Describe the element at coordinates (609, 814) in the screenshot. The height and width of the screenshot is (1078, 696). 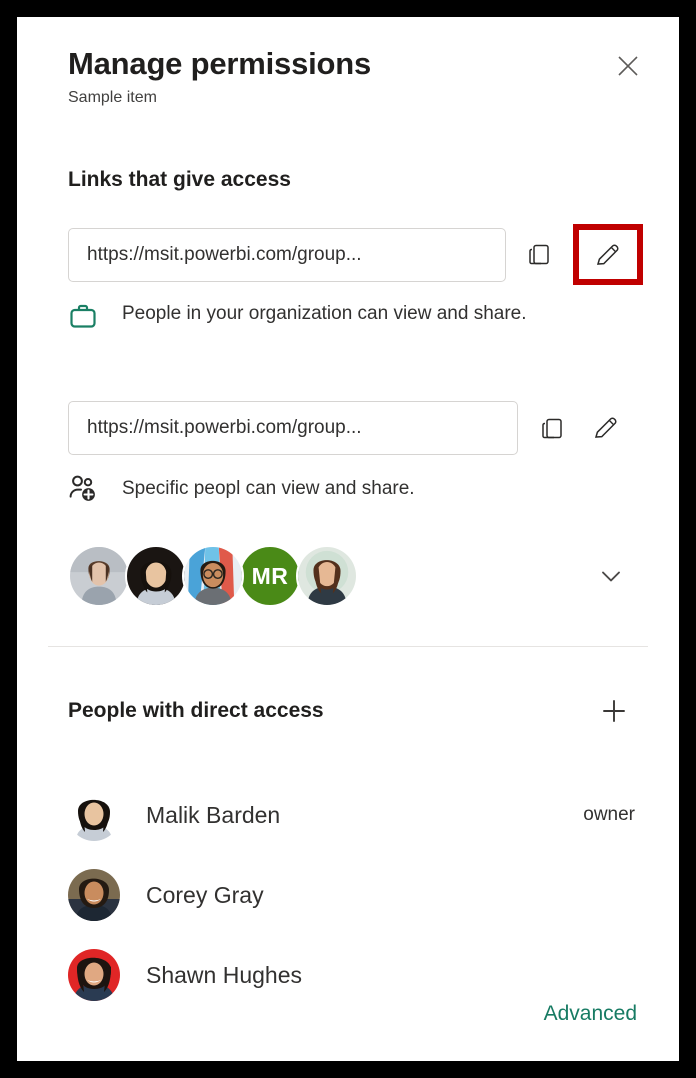
I see `person-role: owner` at that location.